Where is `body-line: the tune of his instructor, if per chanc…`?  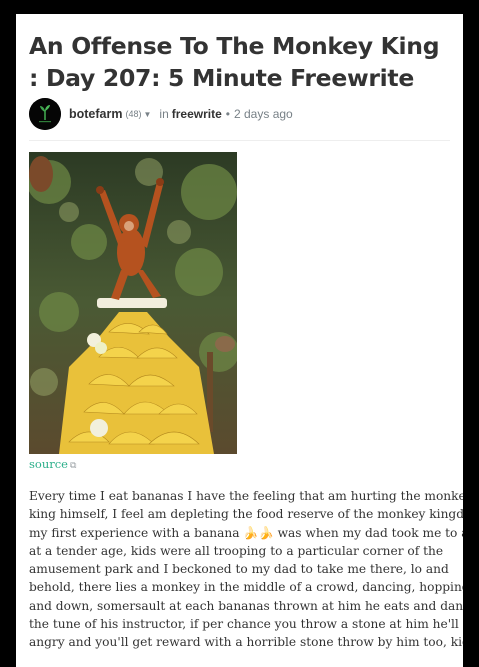 body-line: the tune of his instructor, if per chanc… is located at coordinates (246, 624).